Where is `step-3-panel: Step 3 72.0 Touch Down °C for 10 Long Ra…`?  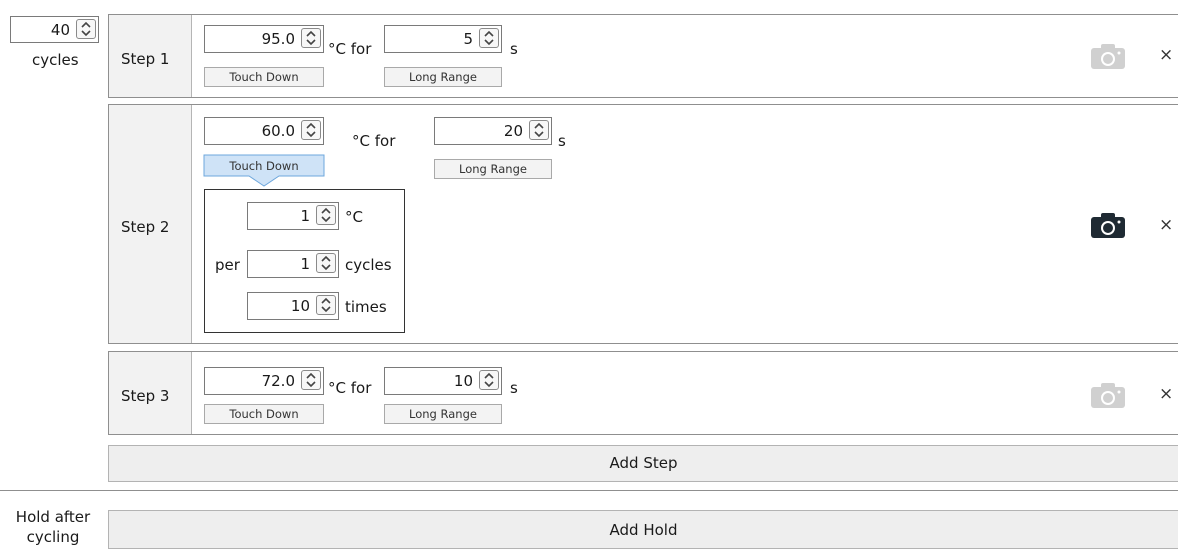
step-3-panel: Step 3 72.0 Touch Down °C for 10 Long Ra… is located at coordinates (643, 393).